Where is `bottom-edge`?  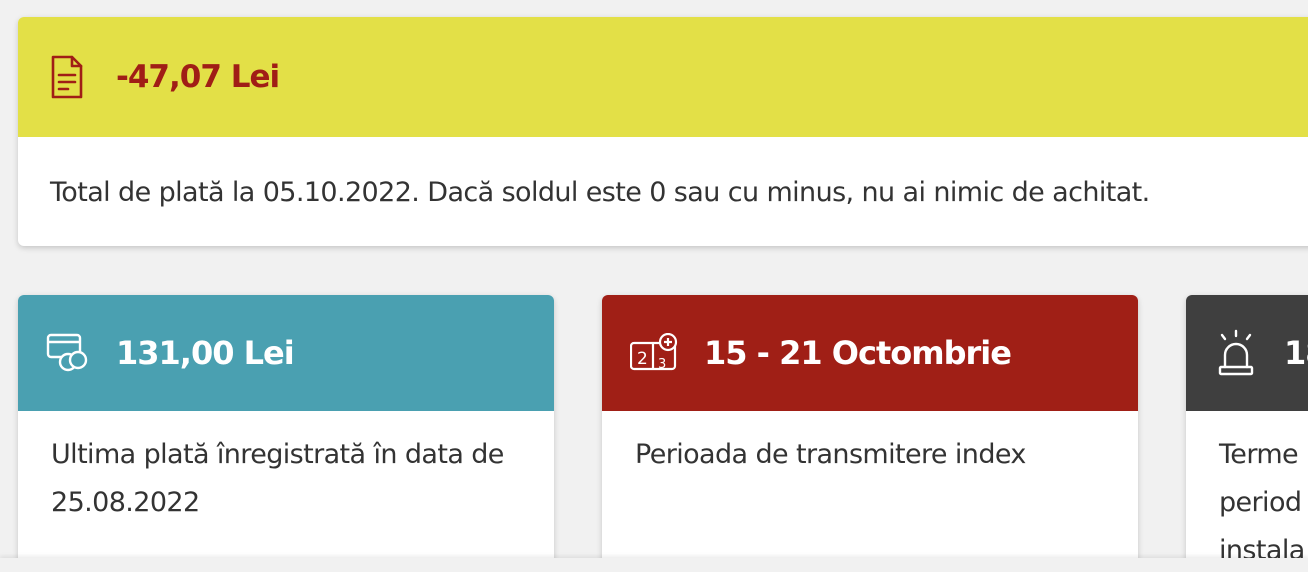 bottom-edge is located at coordinates (654, 565).